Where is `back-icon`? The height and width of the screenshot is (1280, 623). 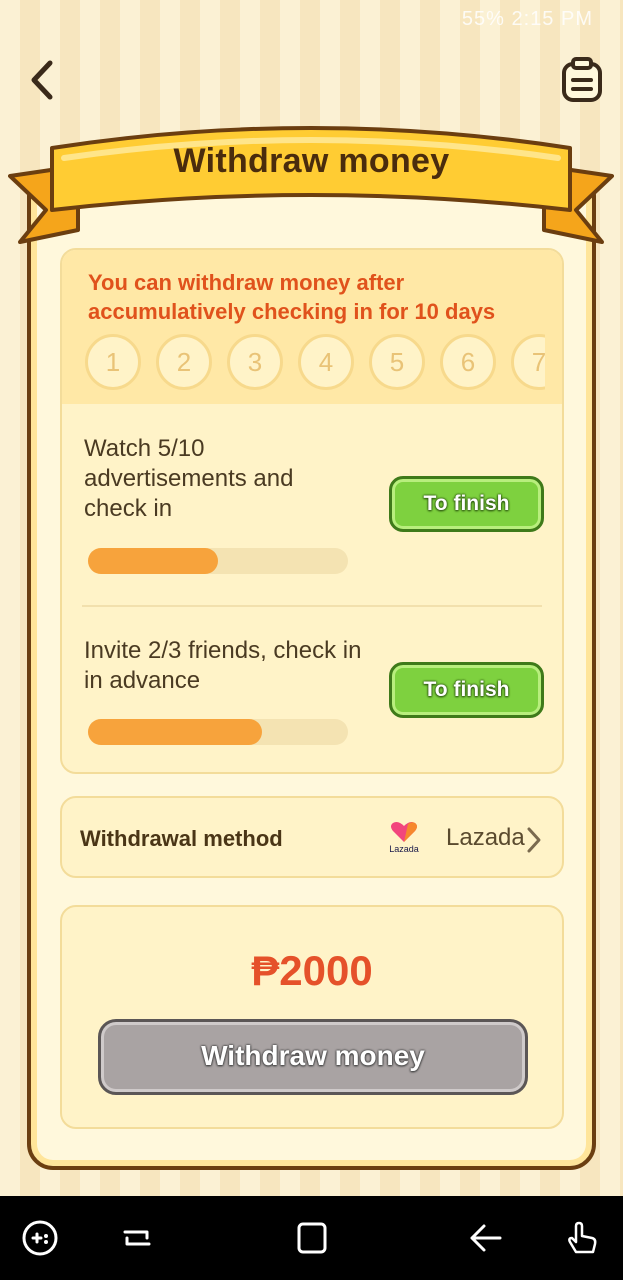 back-icon is located at coordinates (486, 1238).